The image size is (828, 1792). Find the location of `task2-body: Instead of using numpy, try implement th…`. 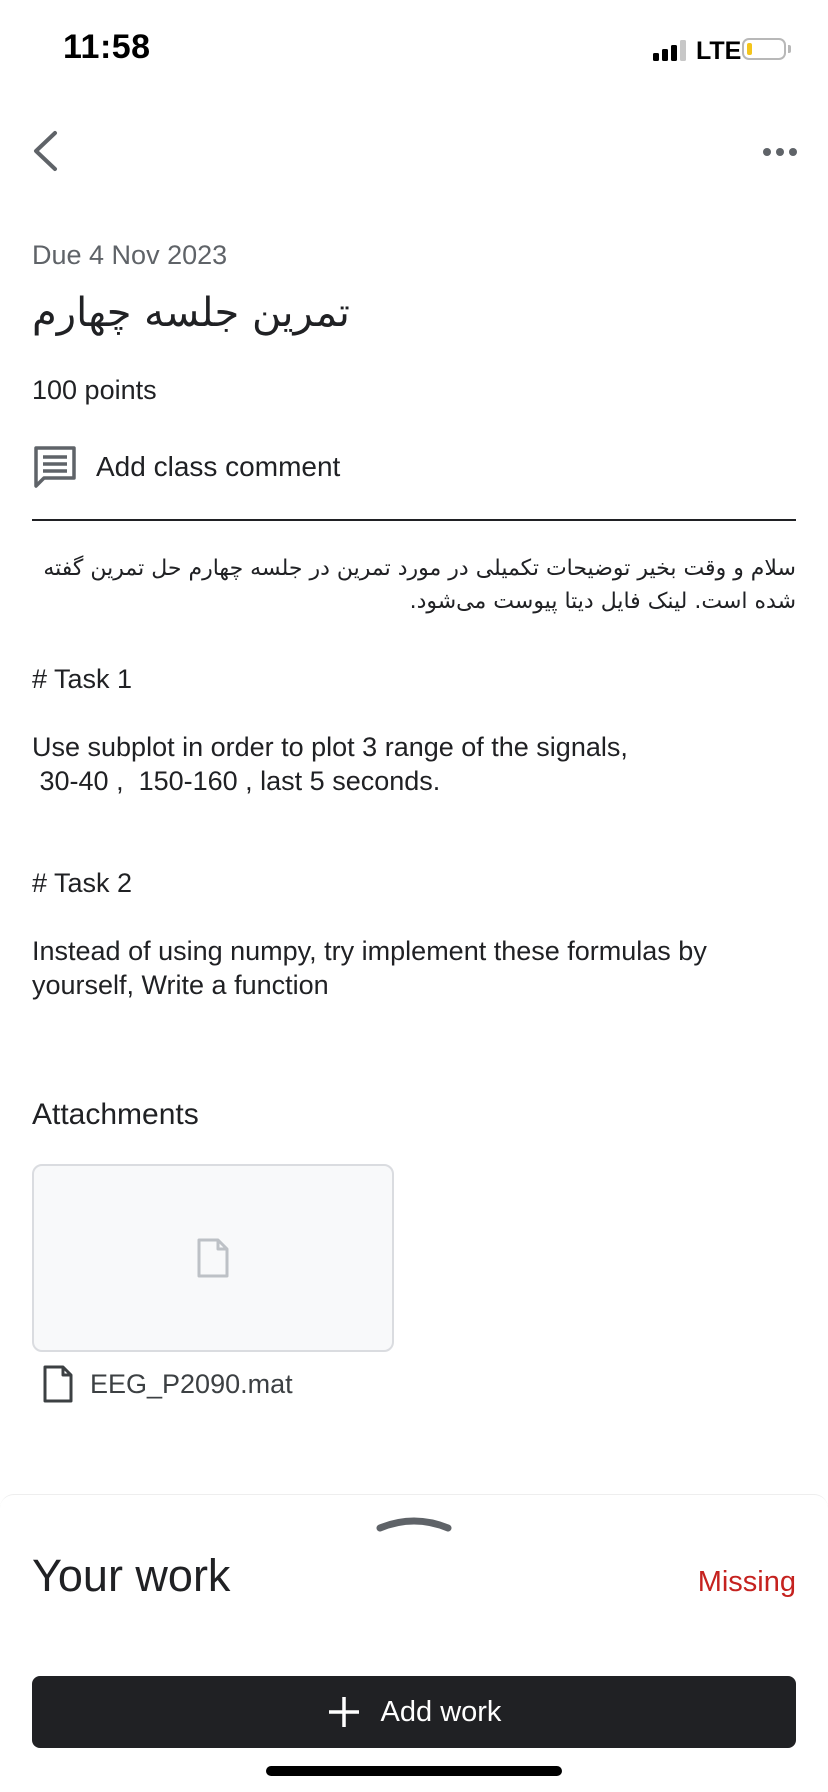

task2-body: Instead of using numpy, try implement th… is located at coordinates (373, 968).